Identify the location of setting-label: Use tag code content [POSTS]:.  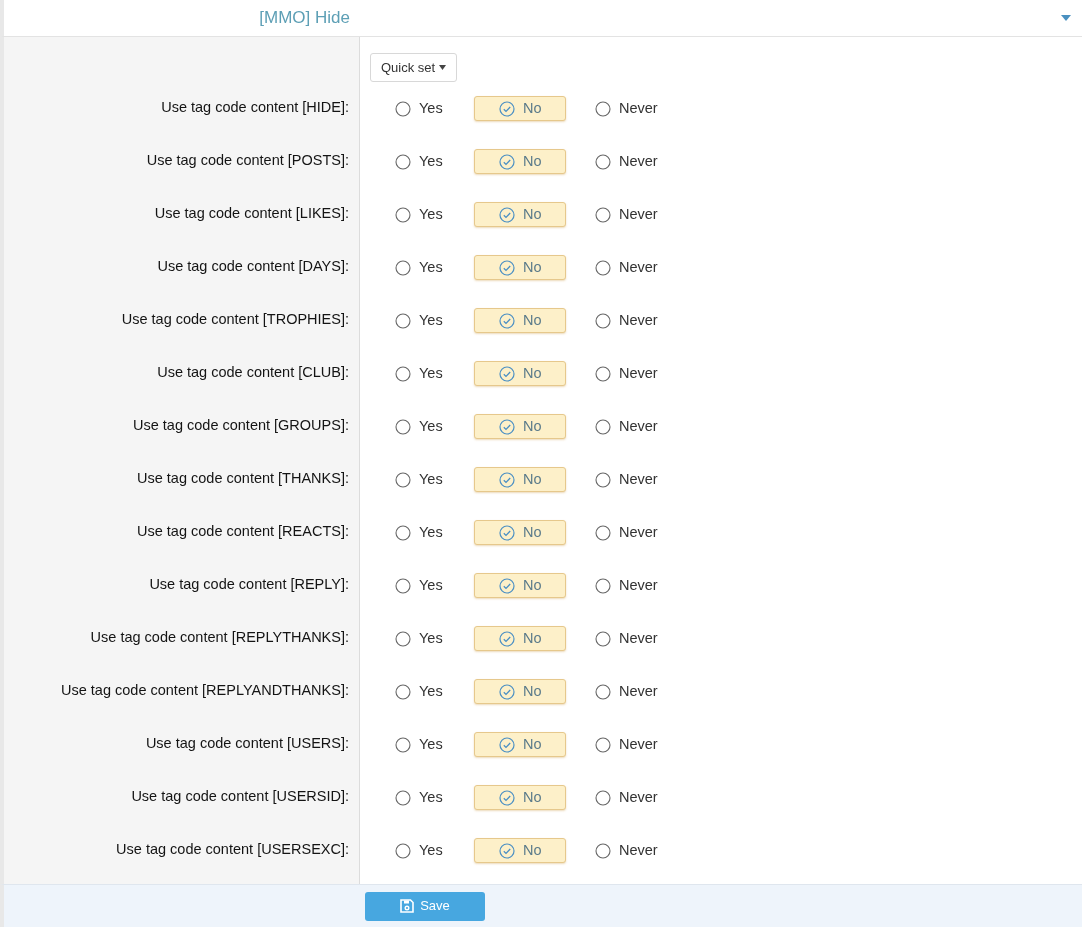
(247, 160).